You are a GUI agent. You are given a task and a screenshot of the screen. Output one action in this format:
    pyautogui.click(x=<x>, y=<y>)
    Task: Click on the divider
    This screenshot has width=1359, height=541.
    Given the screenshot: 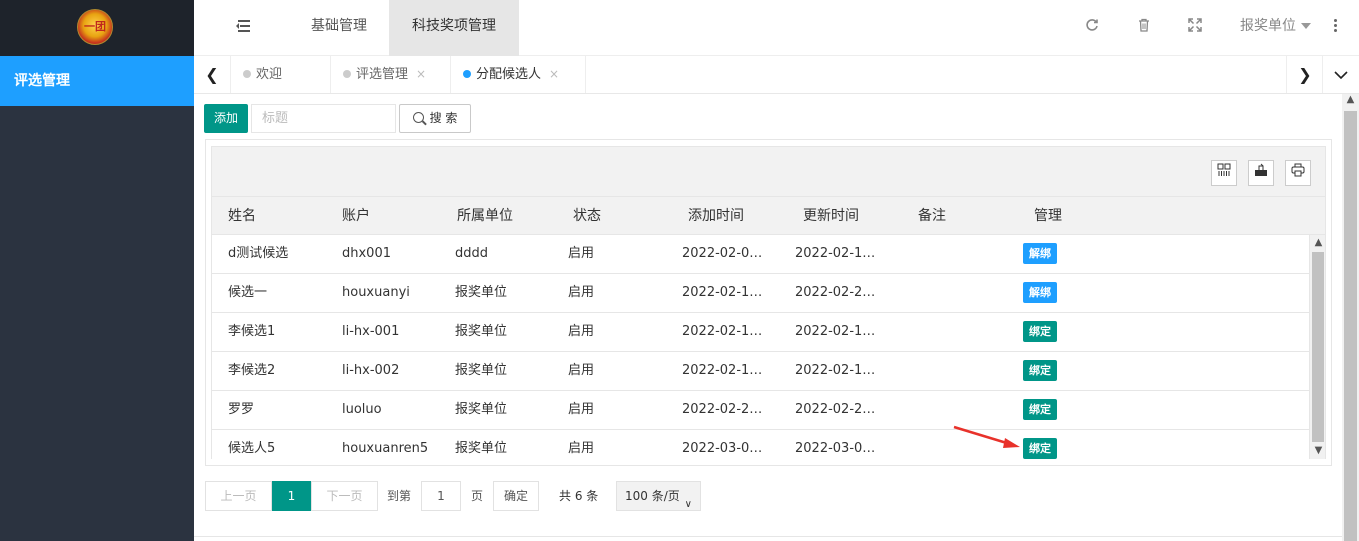 What is the action you would take?
    pyautogui.click(x=768, y=536)
    